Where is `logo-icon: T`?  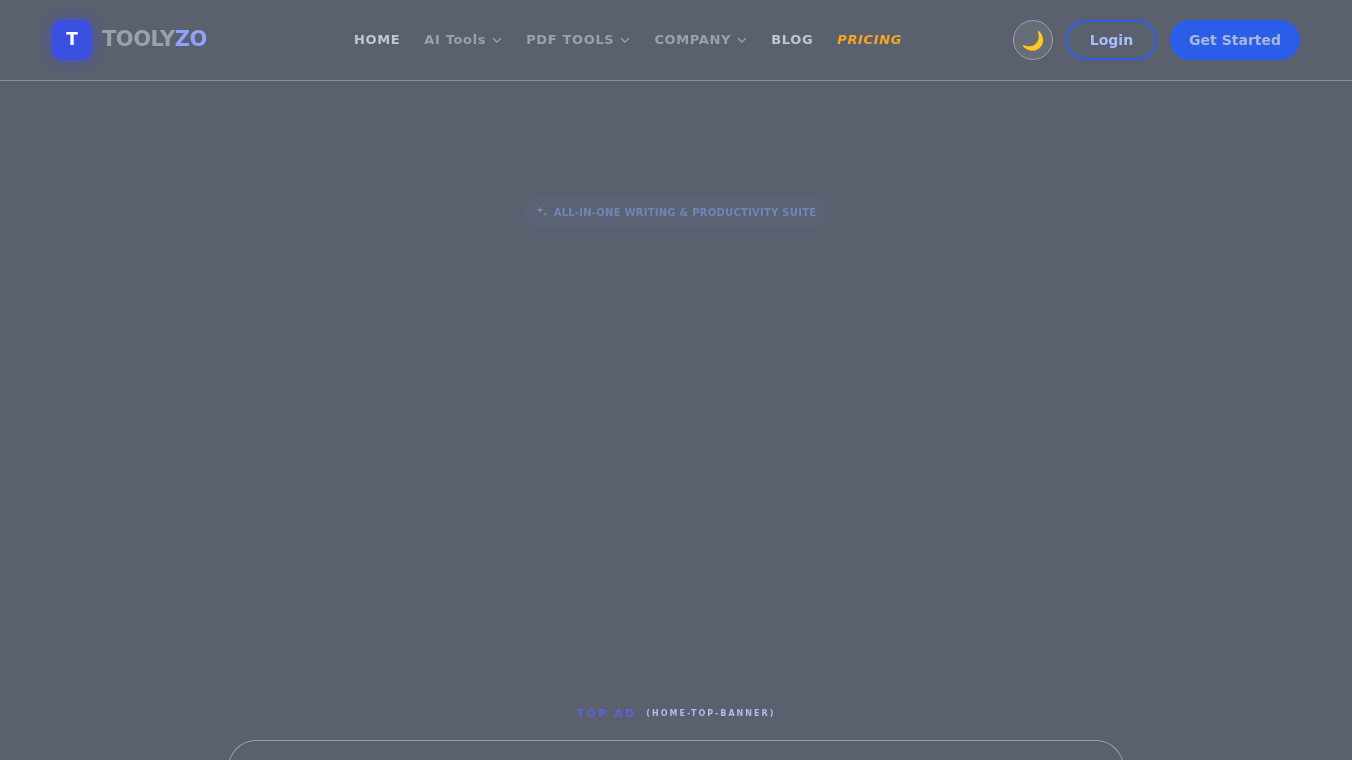
logo-icon: T is located at coordinates (72, 40).